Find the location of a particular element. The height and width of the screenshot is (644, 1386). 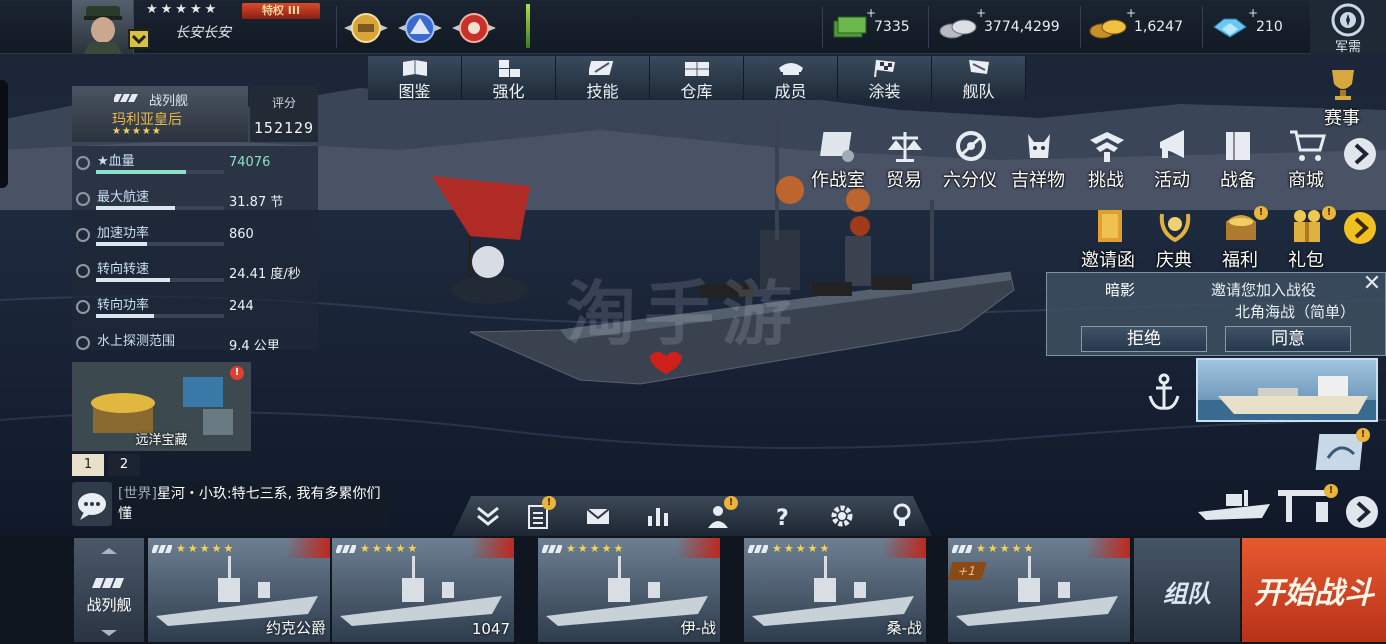

mascot-button: 吉祥物 is located at coordinates (1038, 159).